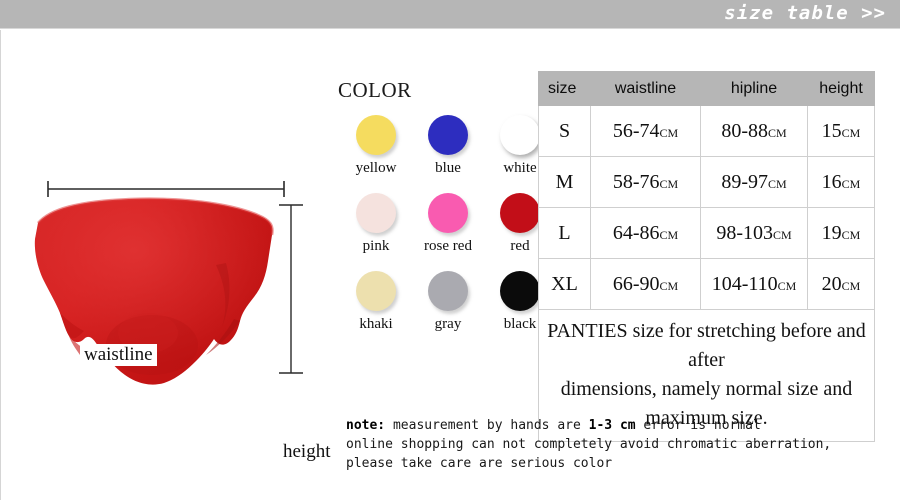 The image size is (900, 500). Describe the element at coordinates (636, 130) in the screenshot. I see `value-waistline: 56-74` at that location.